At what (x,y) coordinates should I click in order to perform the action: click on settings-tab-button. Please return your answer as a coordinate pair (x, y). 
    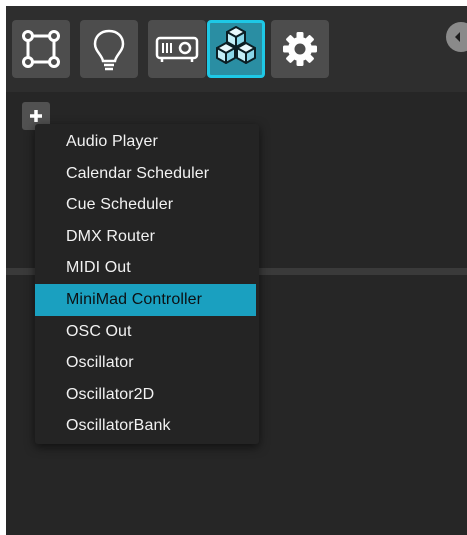
    Looking at the image, I should click on (300, 49).